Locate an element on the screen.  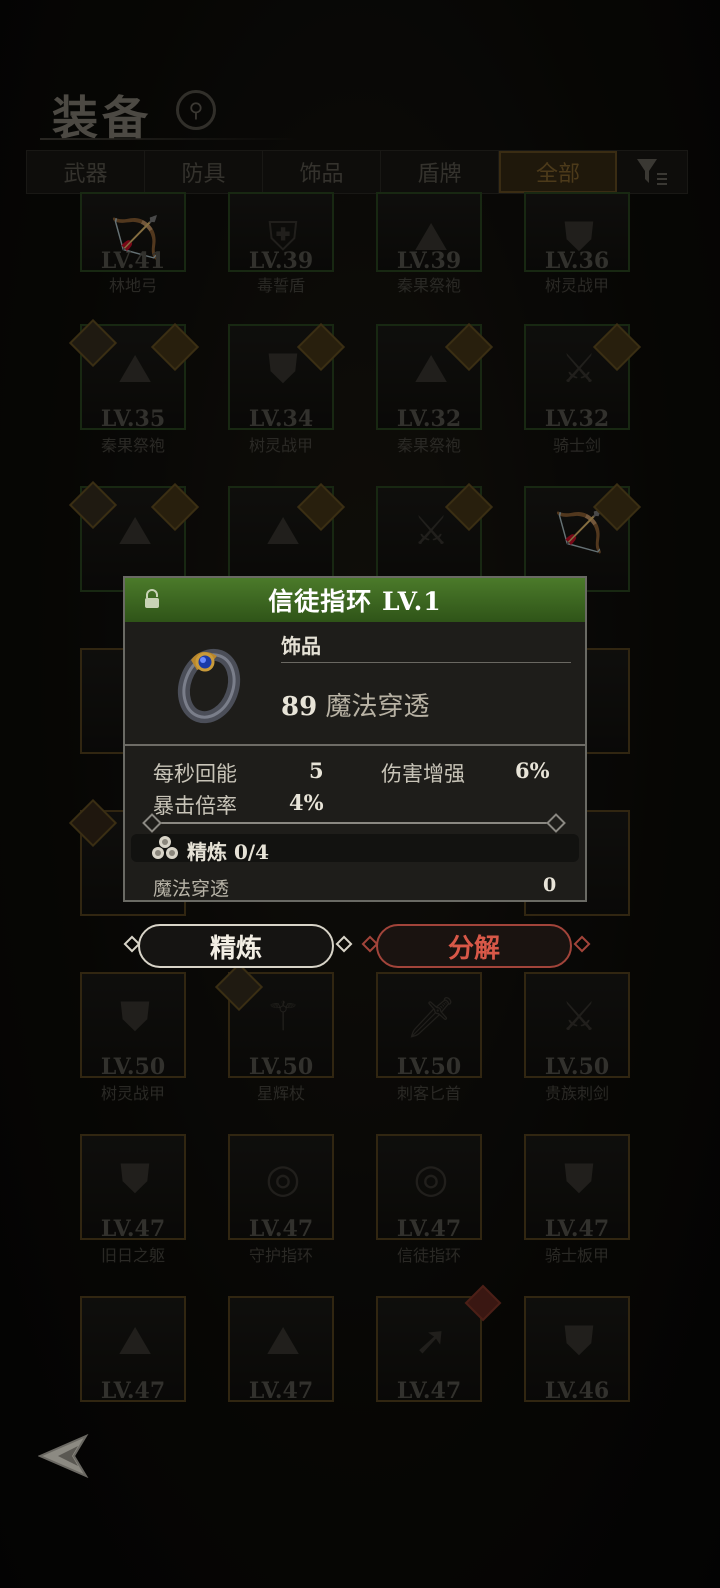
item-title: 信徒指环 LV.1 is located at coordinates (355, 601).